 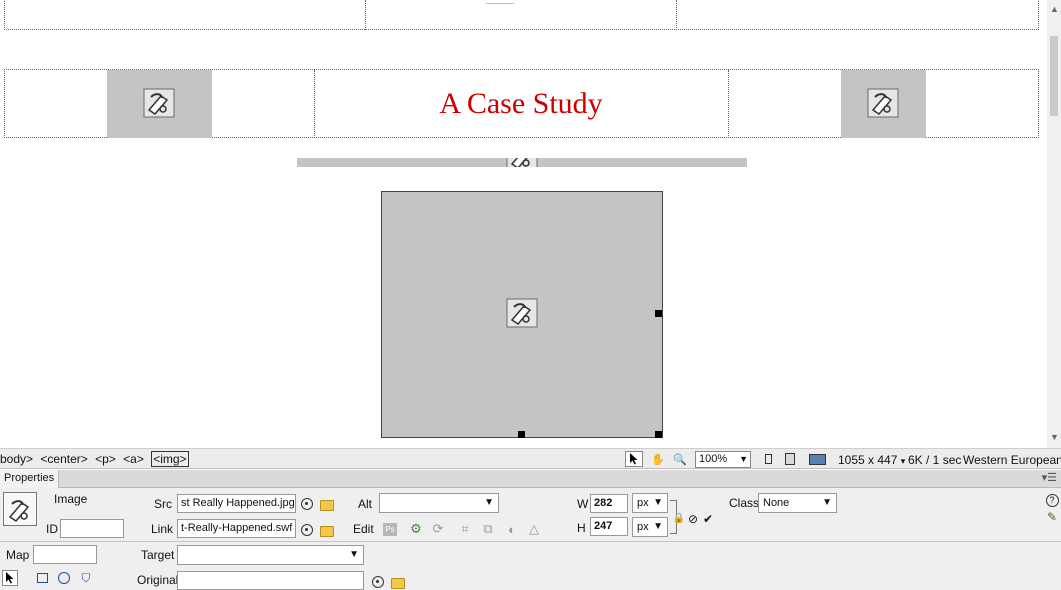 What do you see at coordinates (693, 519) in the screenshot?
I see `reset-size-icon: ⊘` at bounding box center [693, 519].